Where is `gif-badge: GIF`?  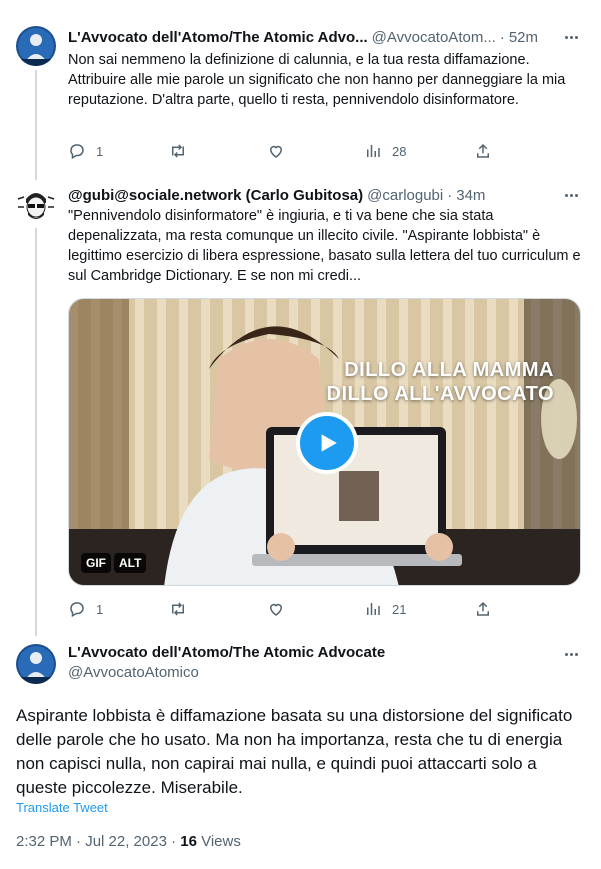 gif-badge: GIF is located at coordinates (96, 563).